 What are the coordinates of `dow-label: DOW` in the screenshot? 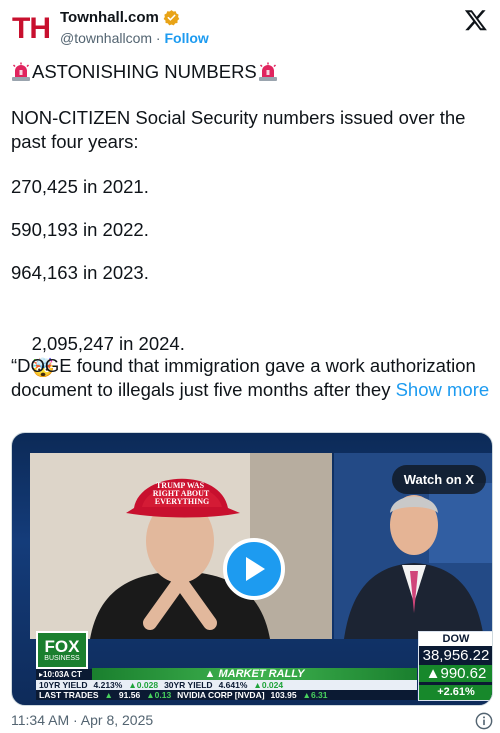 It's located at (455, 639).